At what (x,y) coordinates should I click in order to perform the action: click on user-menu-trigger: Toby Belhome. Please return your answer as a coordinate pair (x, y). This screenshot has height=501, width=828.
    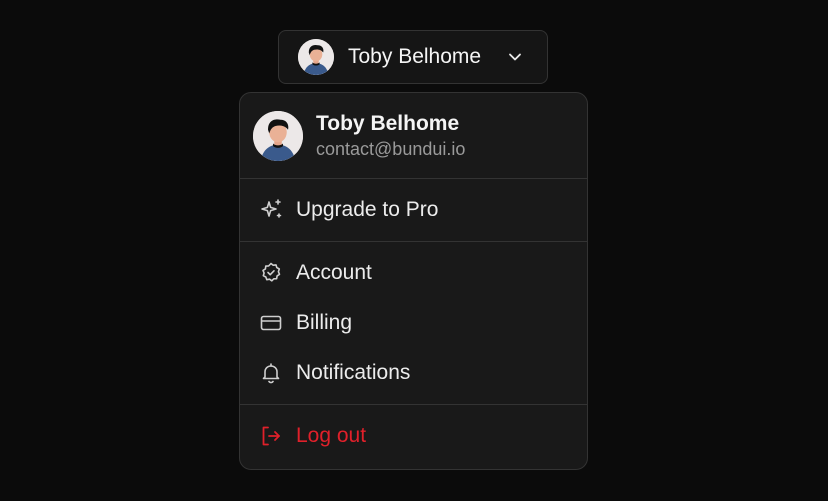
    Looking at the image, I should click on (413, 57).